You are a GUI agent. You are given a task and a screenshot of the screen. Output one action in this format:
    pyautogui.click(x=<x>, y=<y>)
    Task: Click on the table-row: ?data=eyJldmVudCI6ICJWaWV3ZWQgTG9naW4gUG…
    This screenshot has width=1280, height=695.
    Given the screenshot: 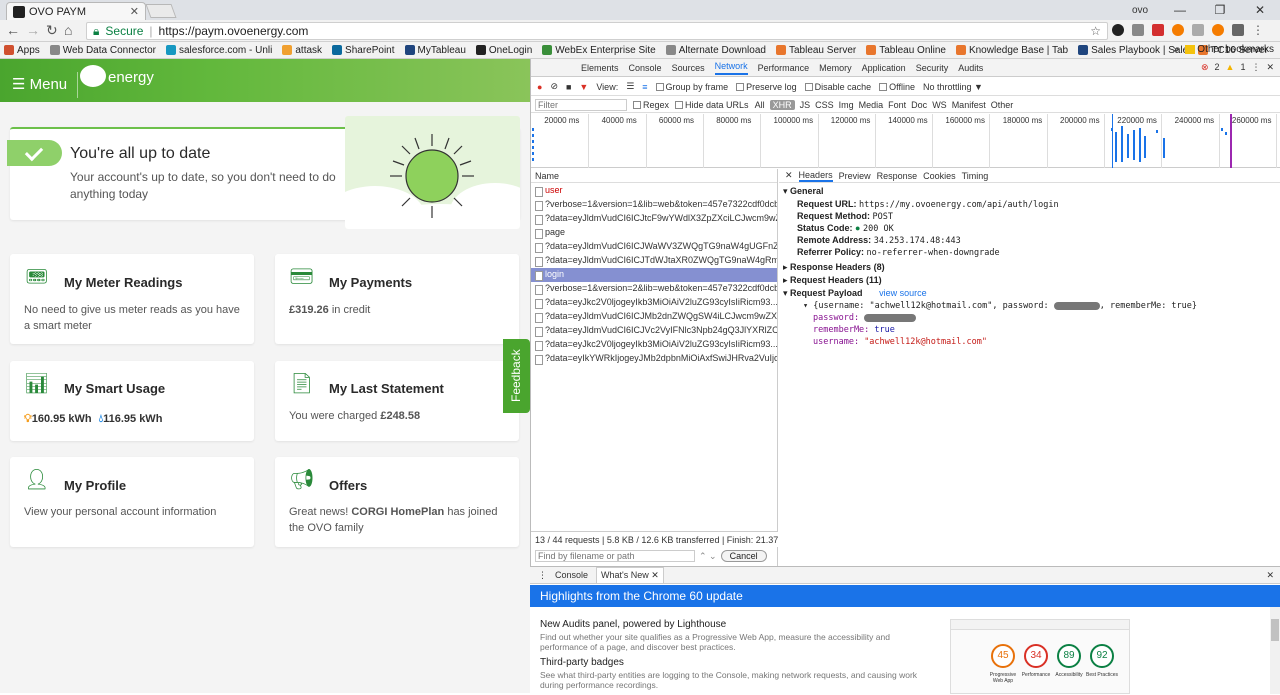 What is the action you would take?
    pyautogui.click(x=654, y=247)
    